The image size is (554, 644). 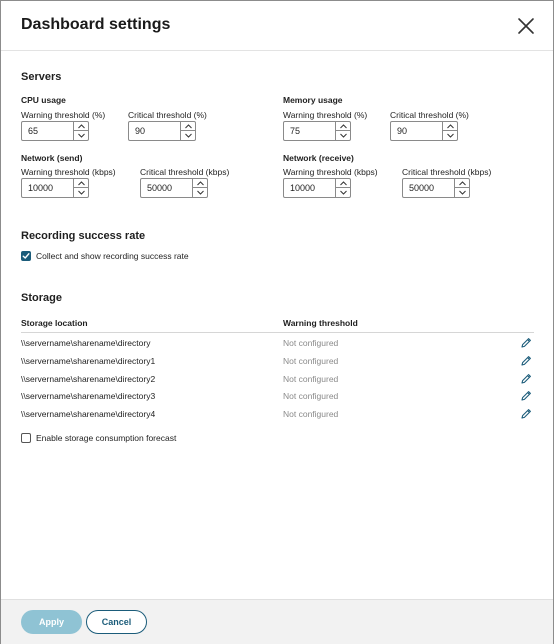 What do you see at coordinates (310, 131) in the screenshot?
I see `memory-warning-input` at bounding box center [310, 131].